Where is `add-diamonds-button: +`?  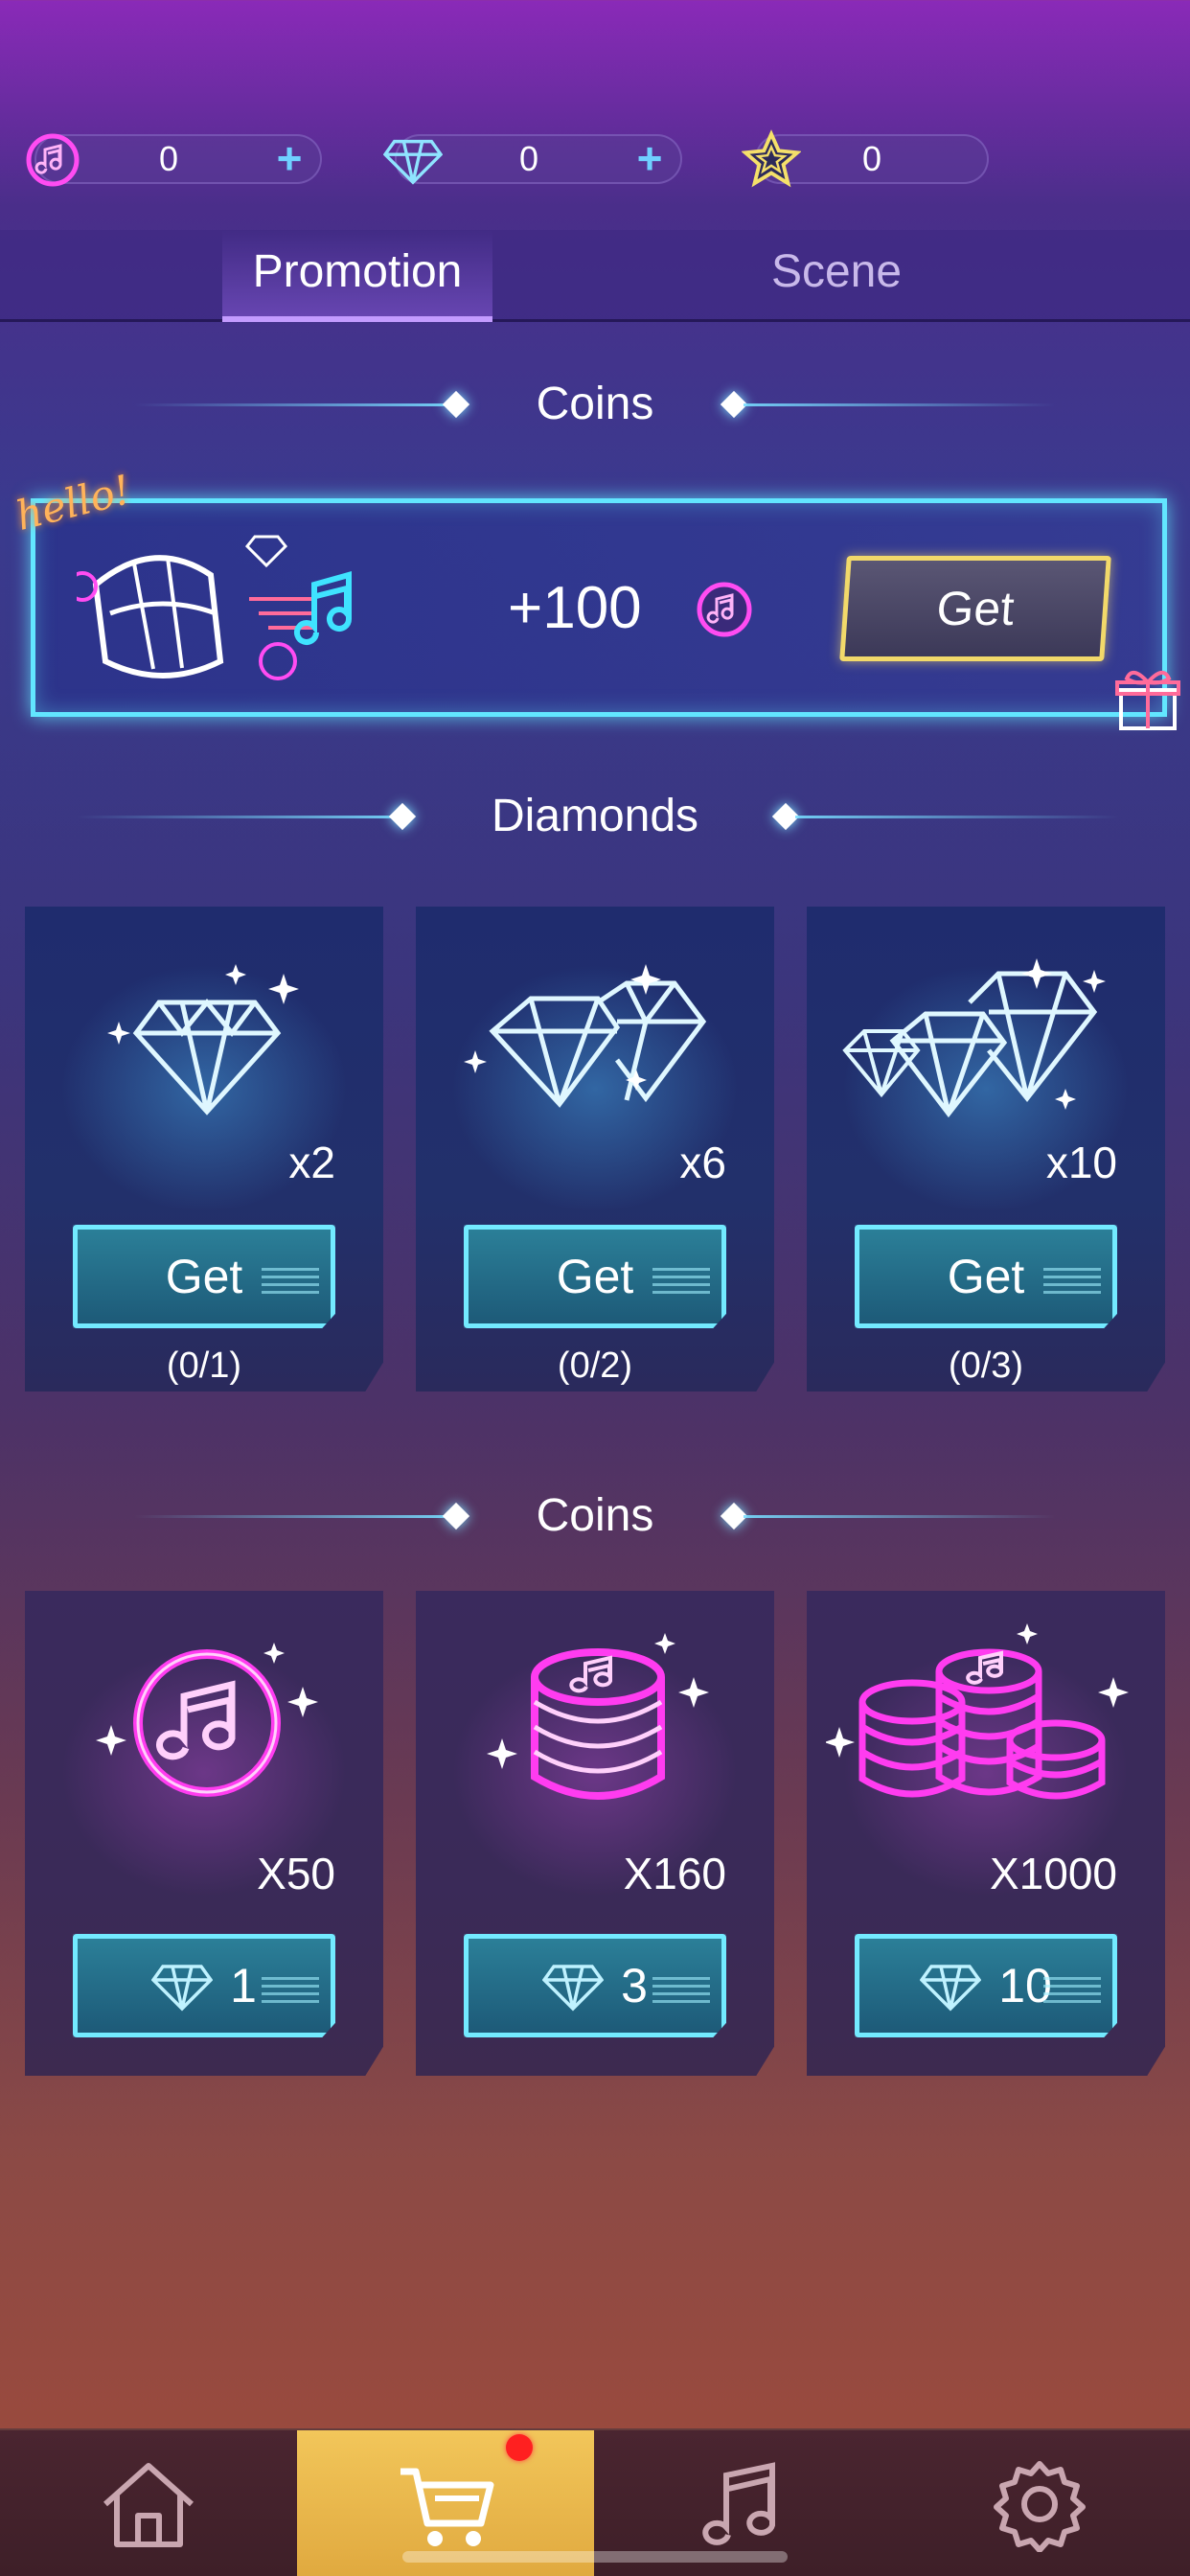
add-diamonds-button: + is located at coordinates (650, 159).